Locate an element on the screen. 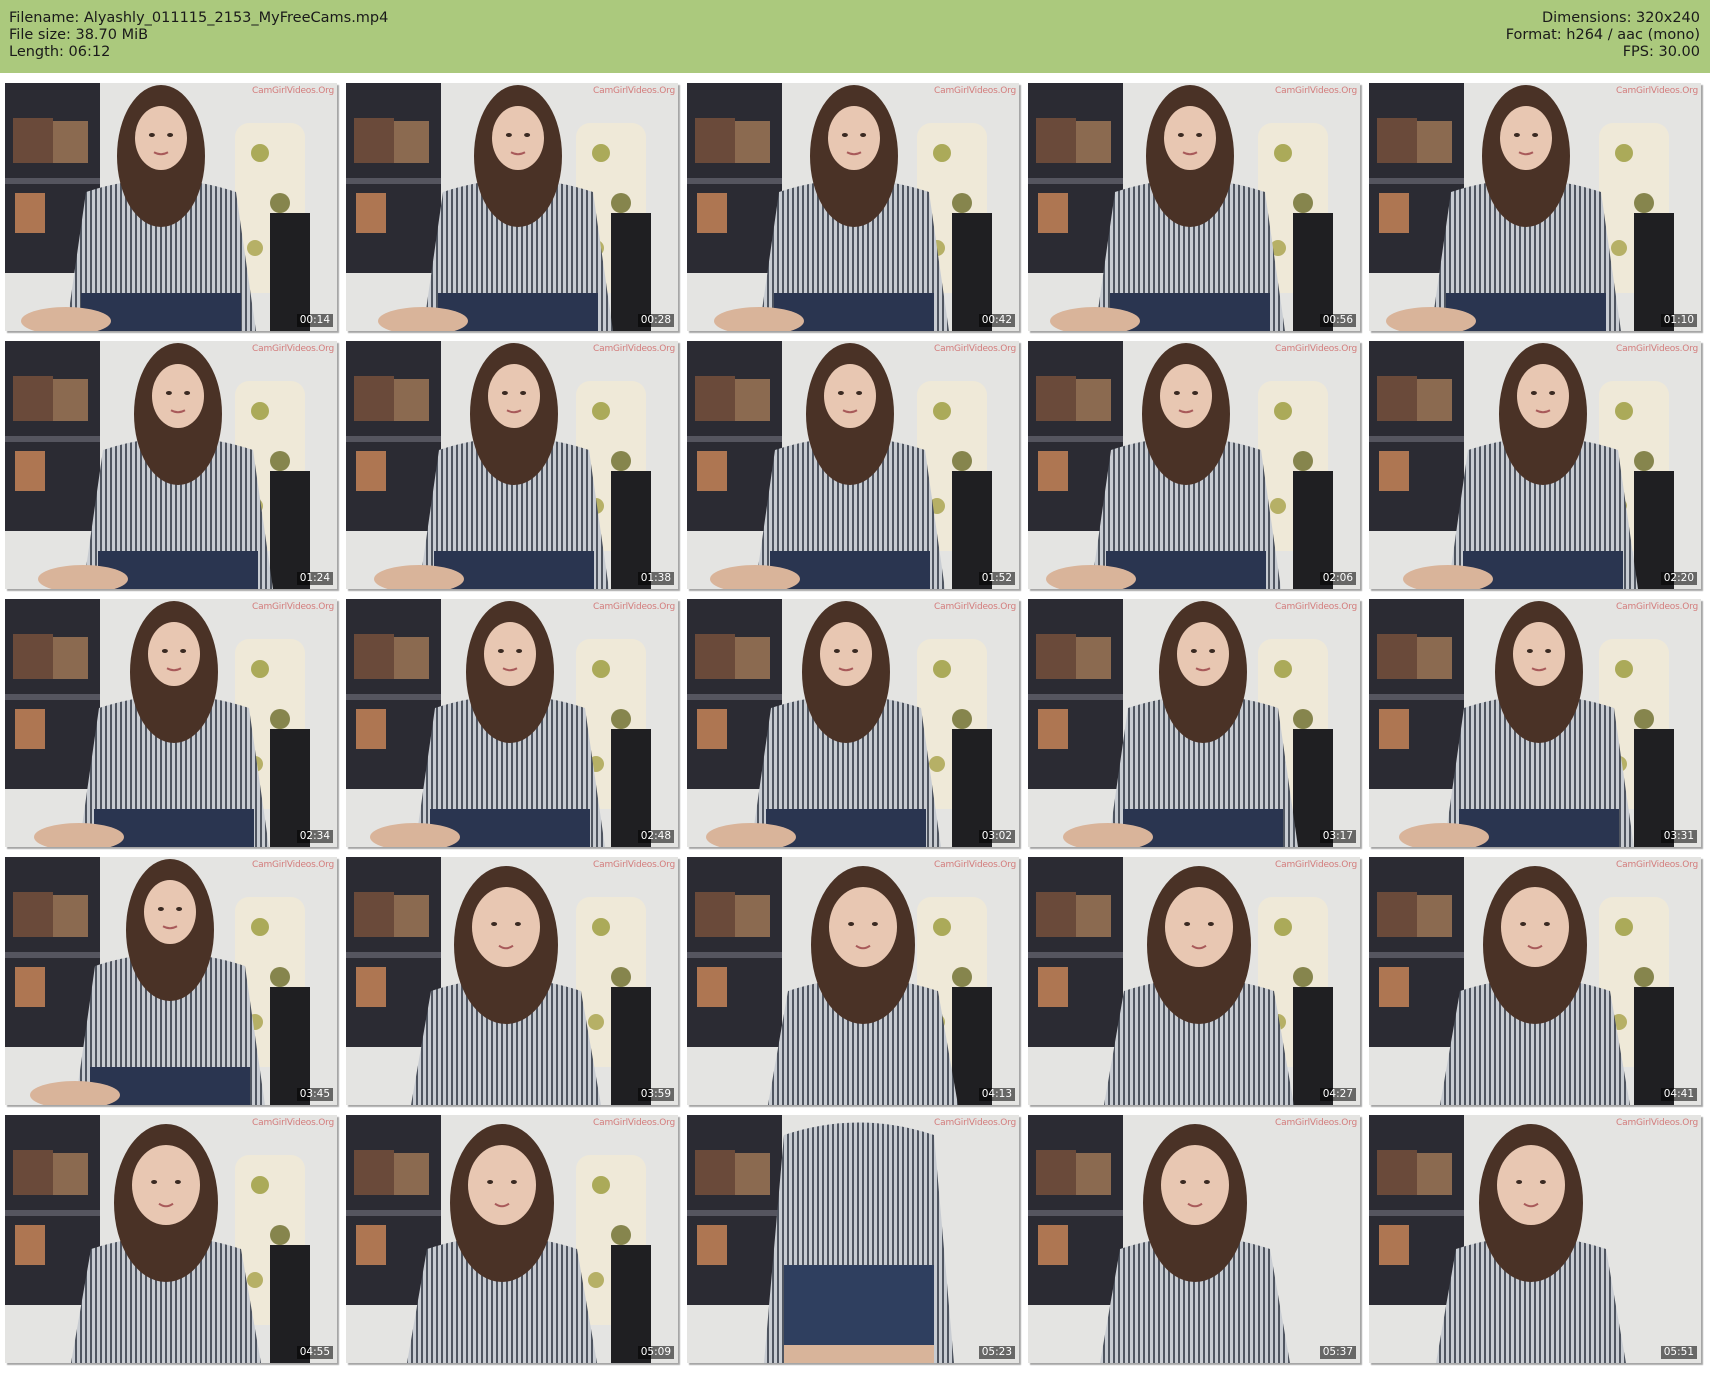 This screenshot has width=1710, height=1373. frame-timestamp: 02:20 is located at coordinates (1678, 578).